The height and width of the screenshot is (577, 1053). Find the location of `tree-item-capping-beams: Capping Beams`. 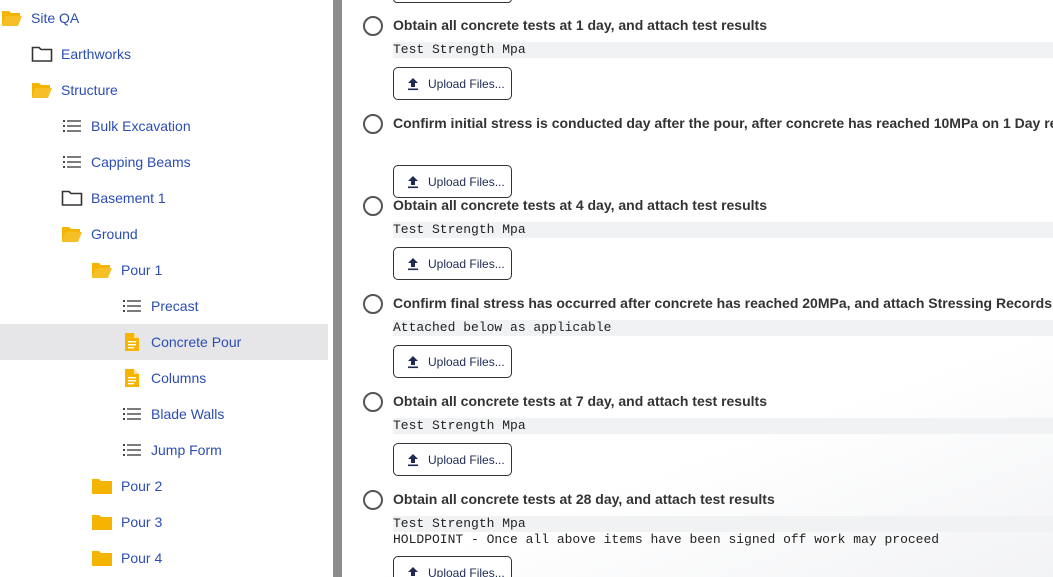

tree-item-capping-beams: Capping Beams is located at coordinates (164, 162).